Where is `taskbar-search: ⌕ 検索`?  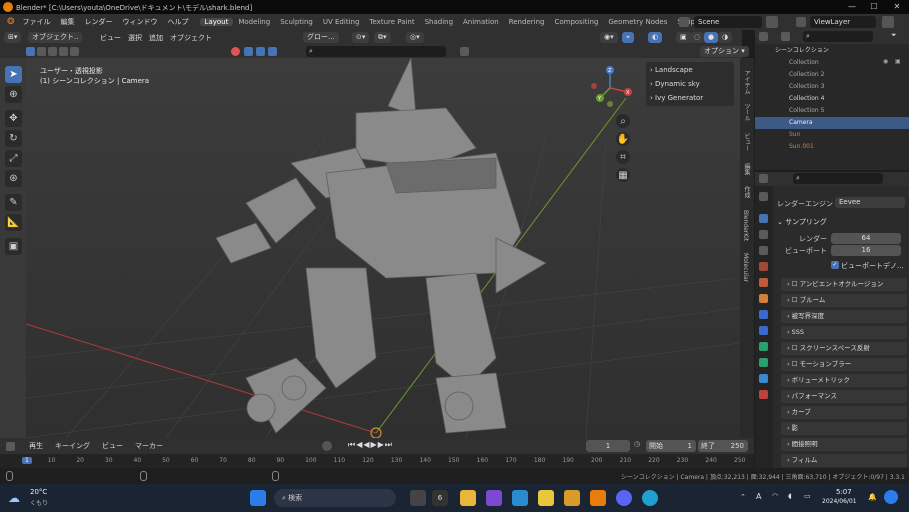
taskbar-search: ⌕ 検索 is located at coordinates (335, 498).